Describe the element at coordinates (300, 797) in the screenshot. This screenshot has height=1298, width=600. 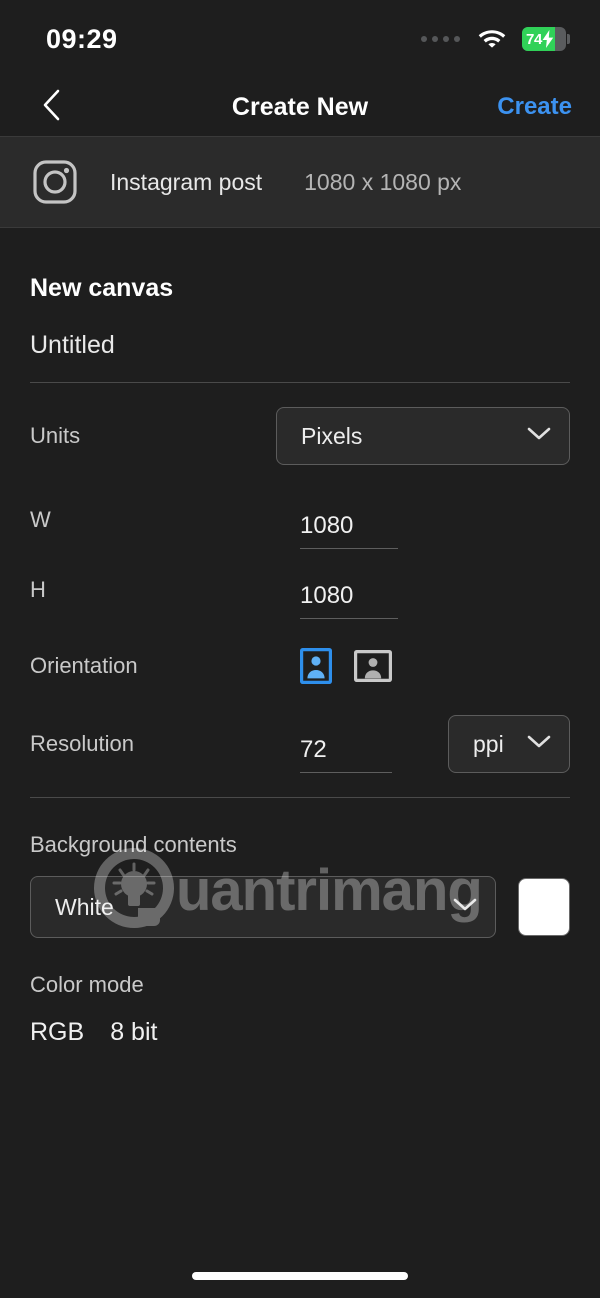
I see `section-divider` at that location.